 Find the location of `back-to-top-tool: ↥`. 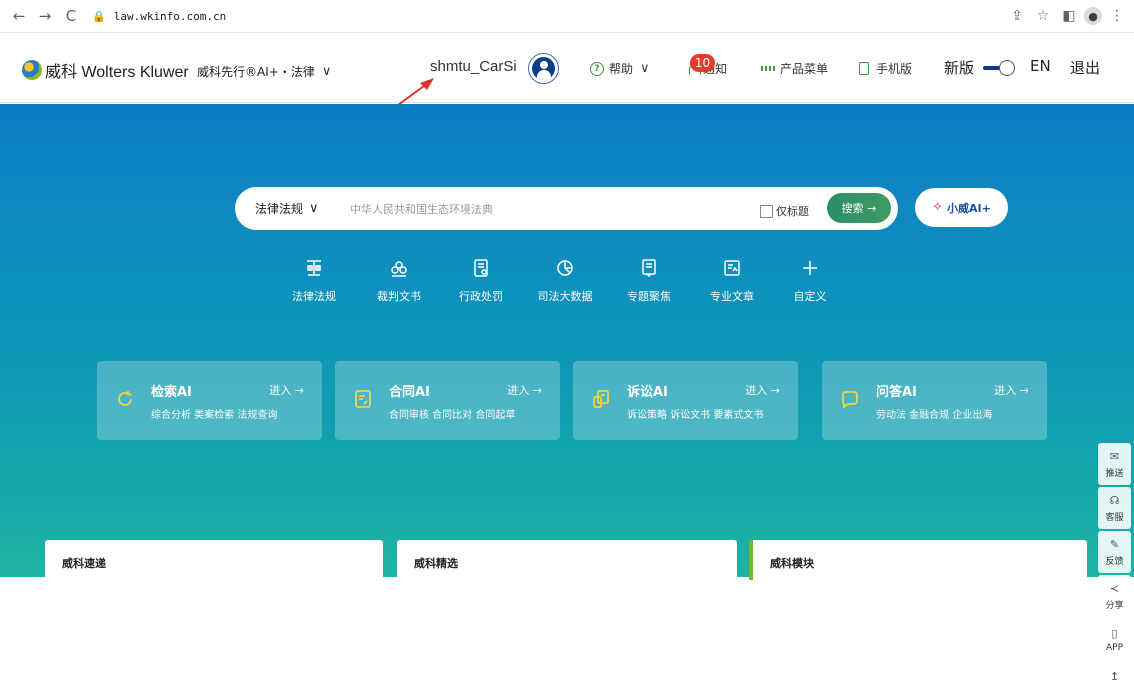

back-to-top-tool: ↥ is located at coordinates (1114, 678).